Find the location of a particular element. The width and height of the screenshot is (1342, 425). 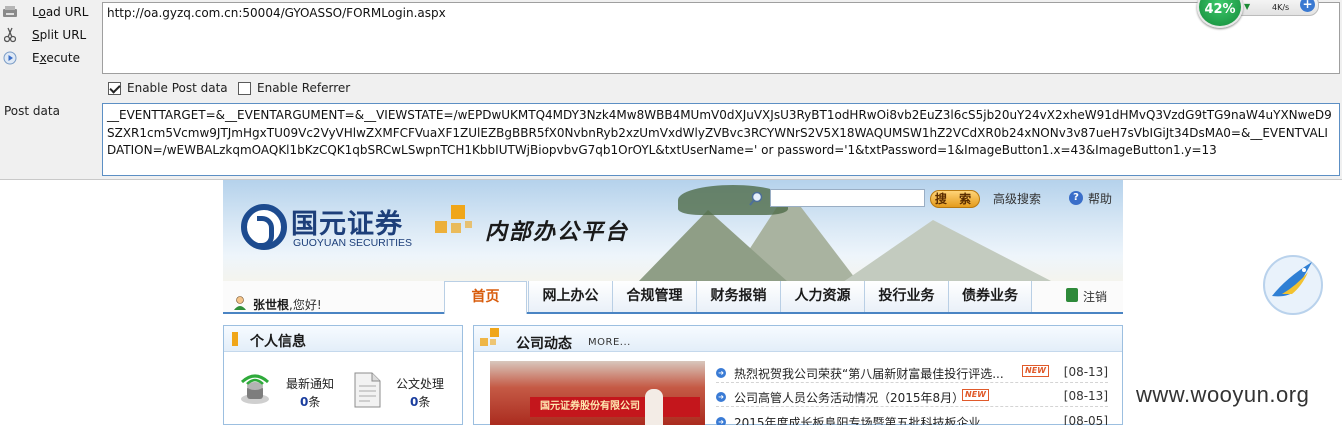

logo-english-name: GUOYUAN SECURITIES is located at coordinates (353, 243).